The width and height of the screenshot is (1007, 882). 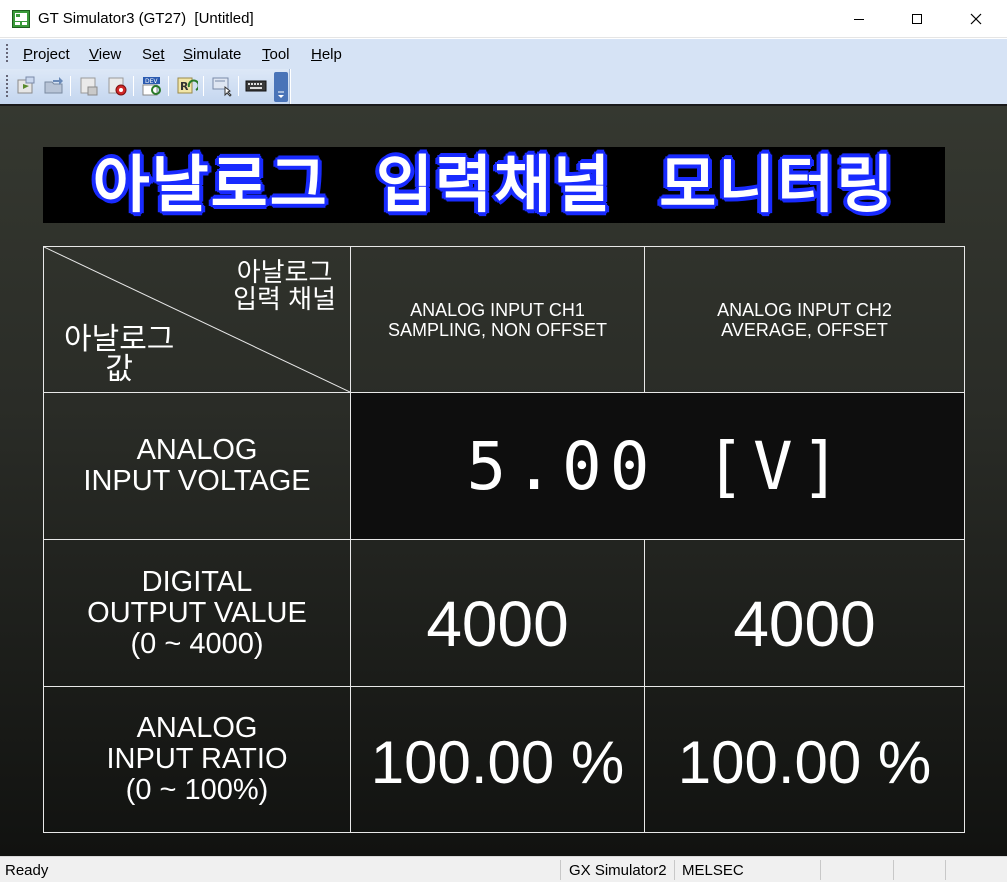 I want to click on ch1-header: ANALOG INPUT CH1 SAMPLING, NON OFFSET, so click(x=497, y=319).